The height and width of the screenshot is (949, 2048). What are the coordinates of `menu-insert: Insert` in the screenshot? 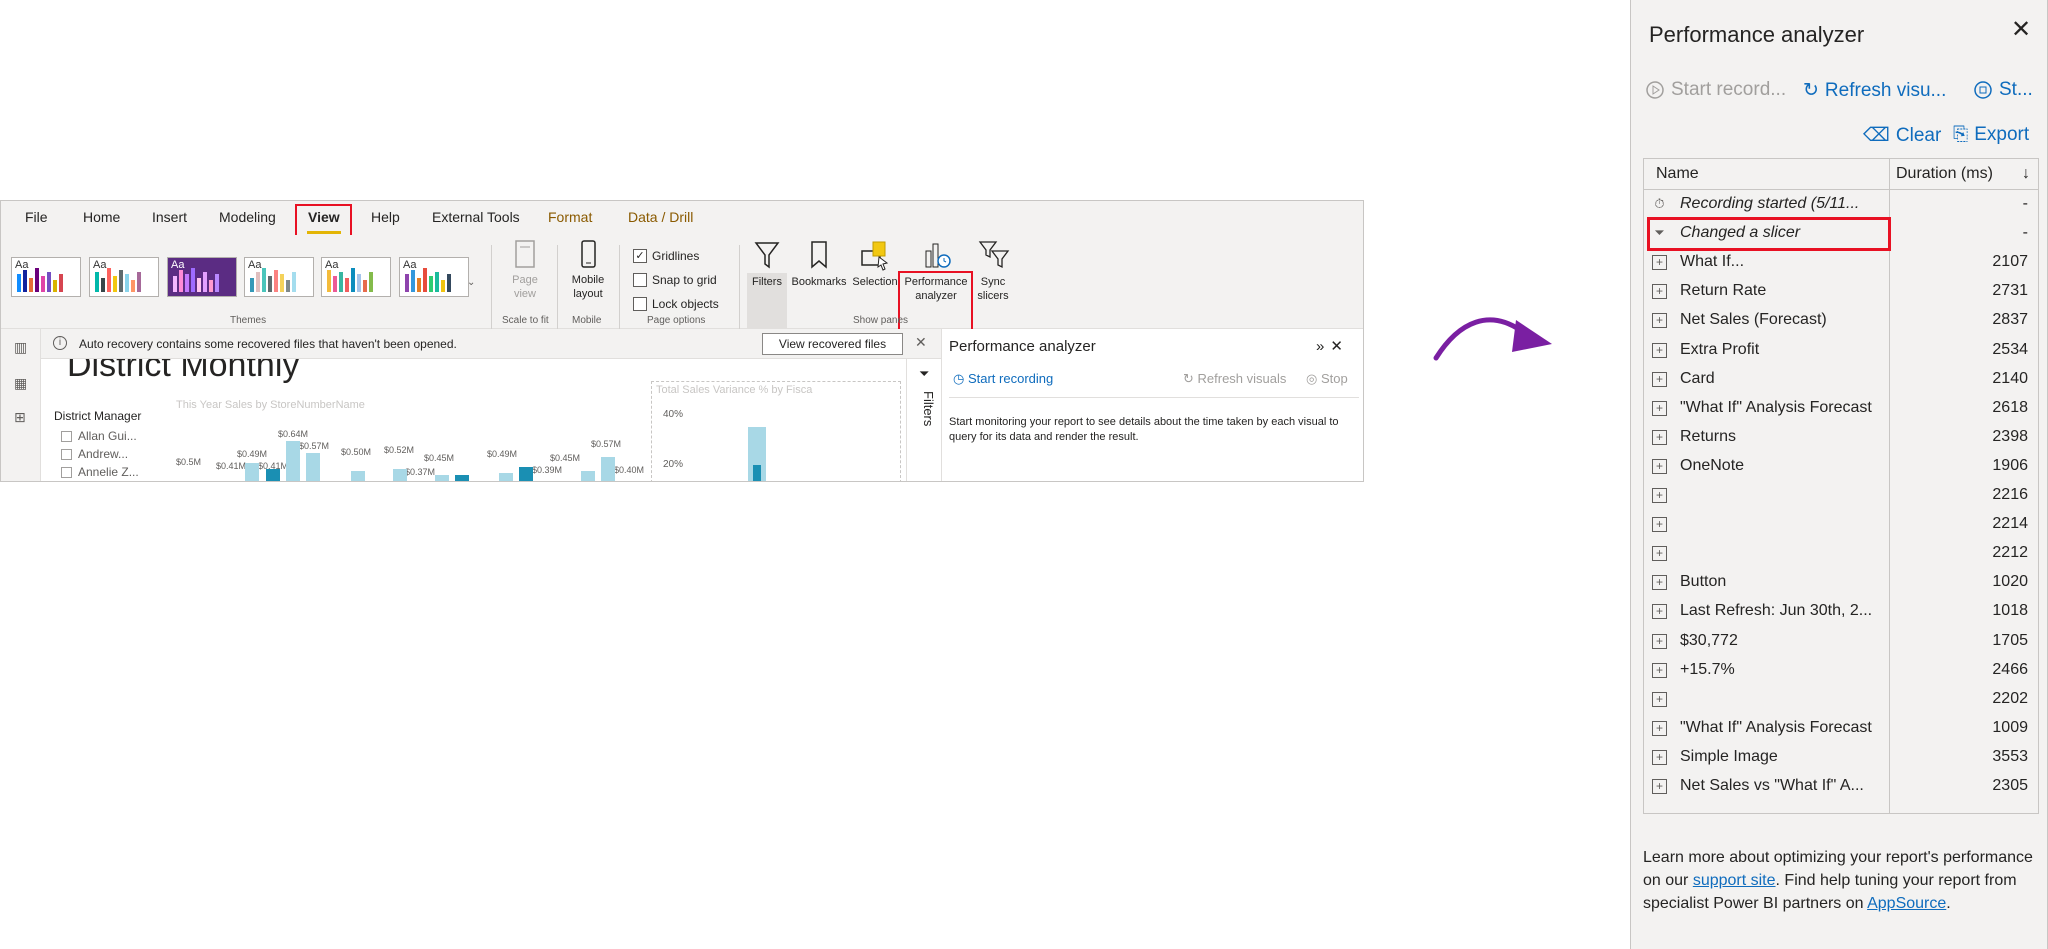 It's located at (169, 217).